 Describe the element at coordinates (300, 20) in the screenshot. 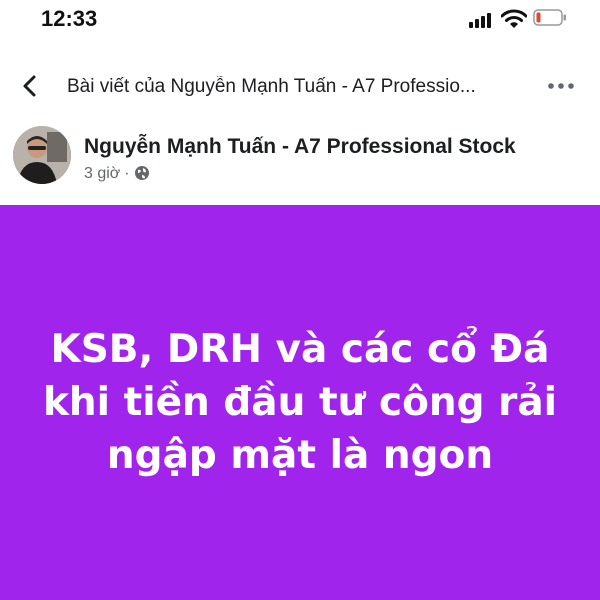

I see `status-bar: 12:33` at that location.